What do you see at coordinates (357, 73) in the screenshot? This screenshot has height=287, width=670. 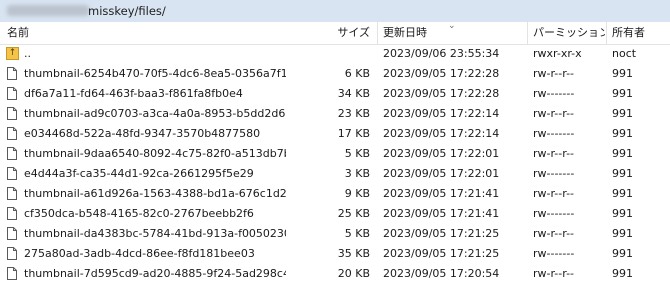 I see `file-size: 6 KB` at bounding box center [357, 73].